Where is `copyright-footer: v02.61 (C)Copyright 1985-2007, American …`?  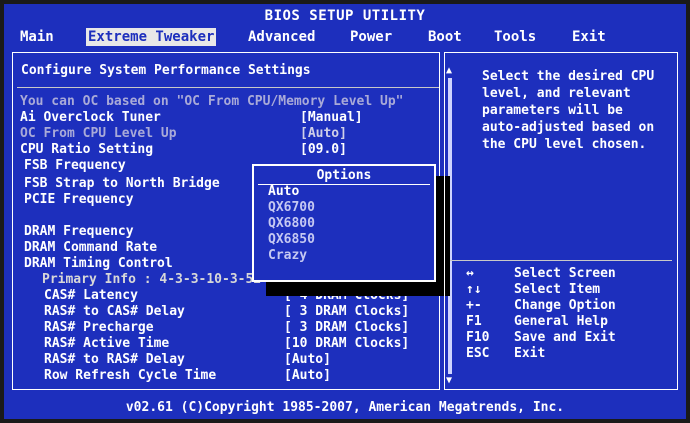
copyright-footer: v02.61 (C)Copyright 1985-2007, American … is located at coordinates (345, 407).